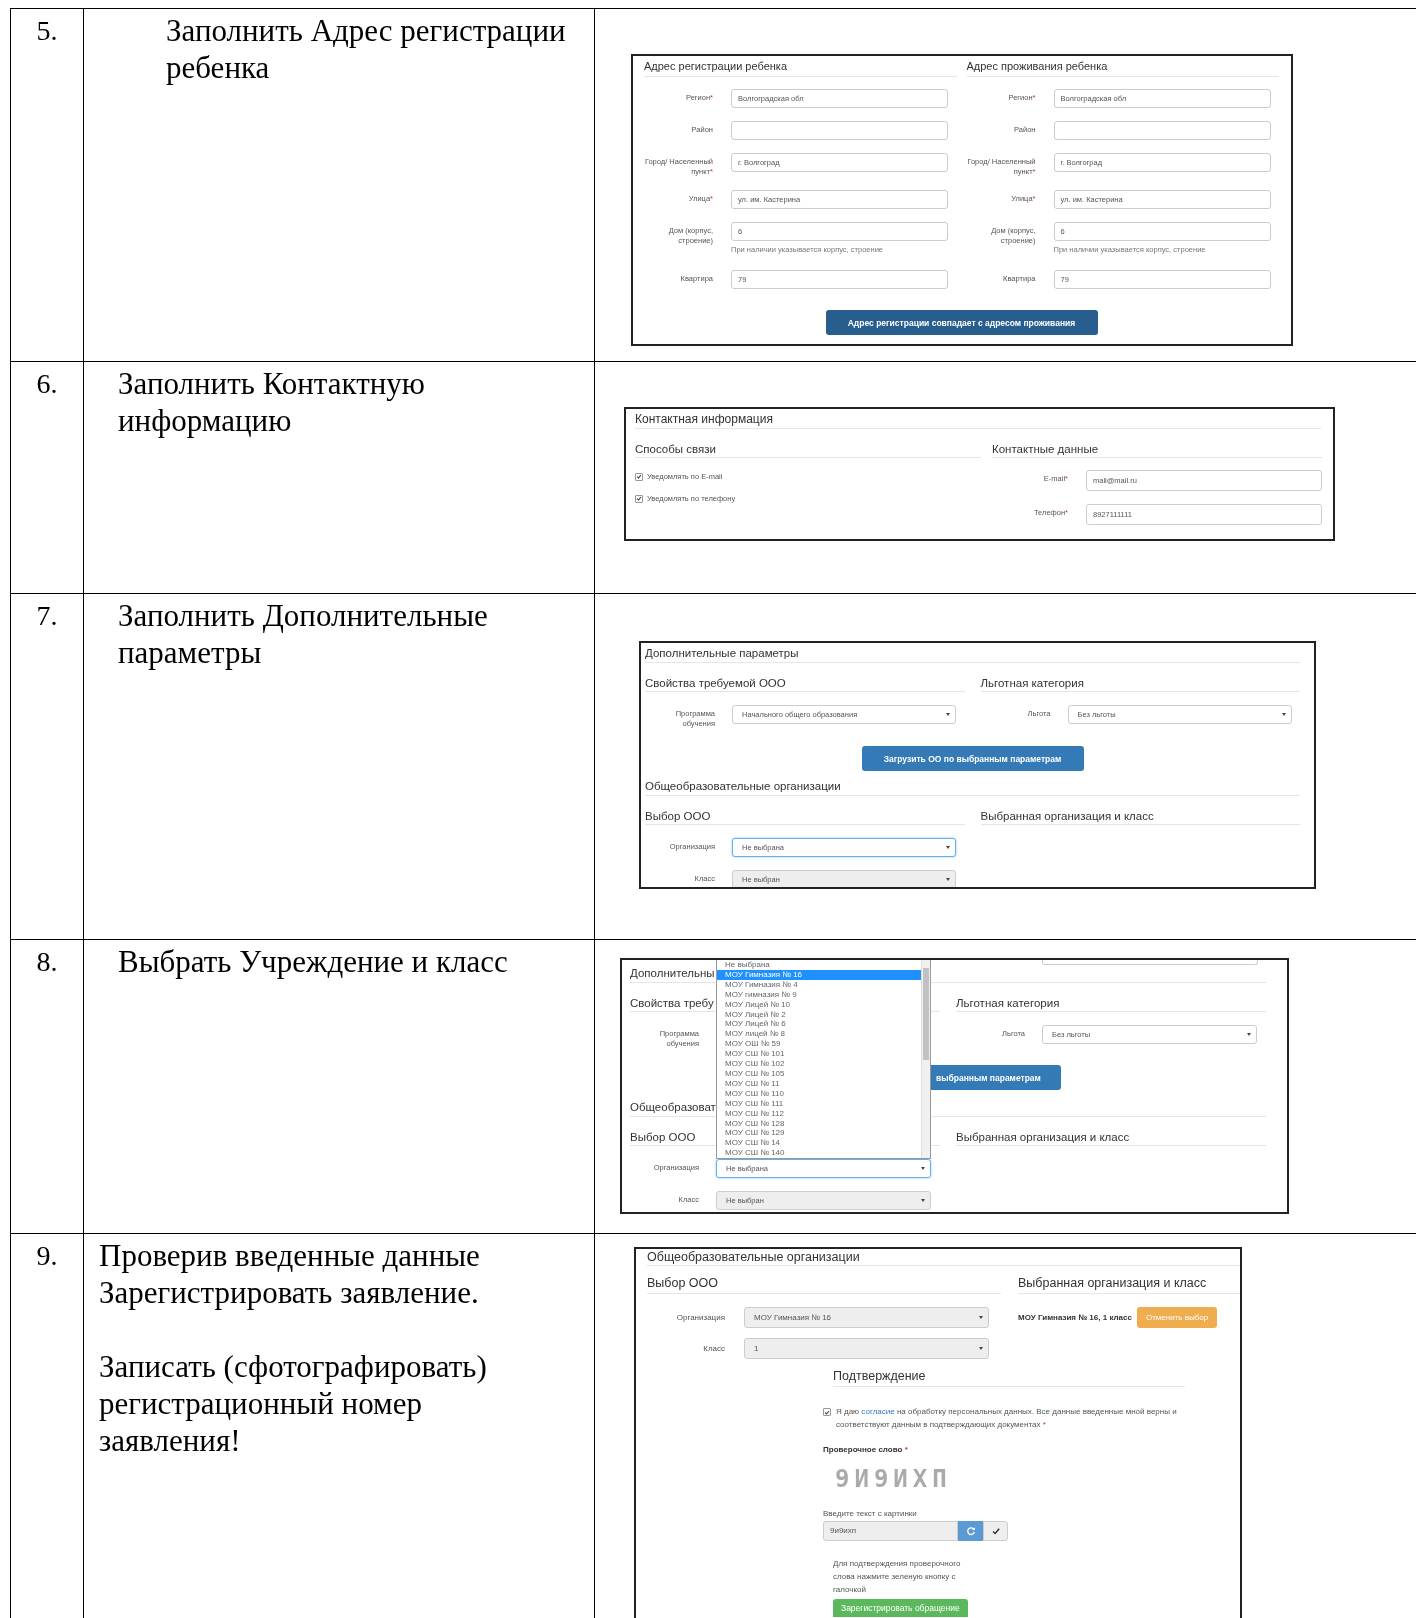  What do you see at coordinates (890, 1531) in the screenshot?
I see `captcha-field: 9и9ихп` at bounding box center [890, 1531].